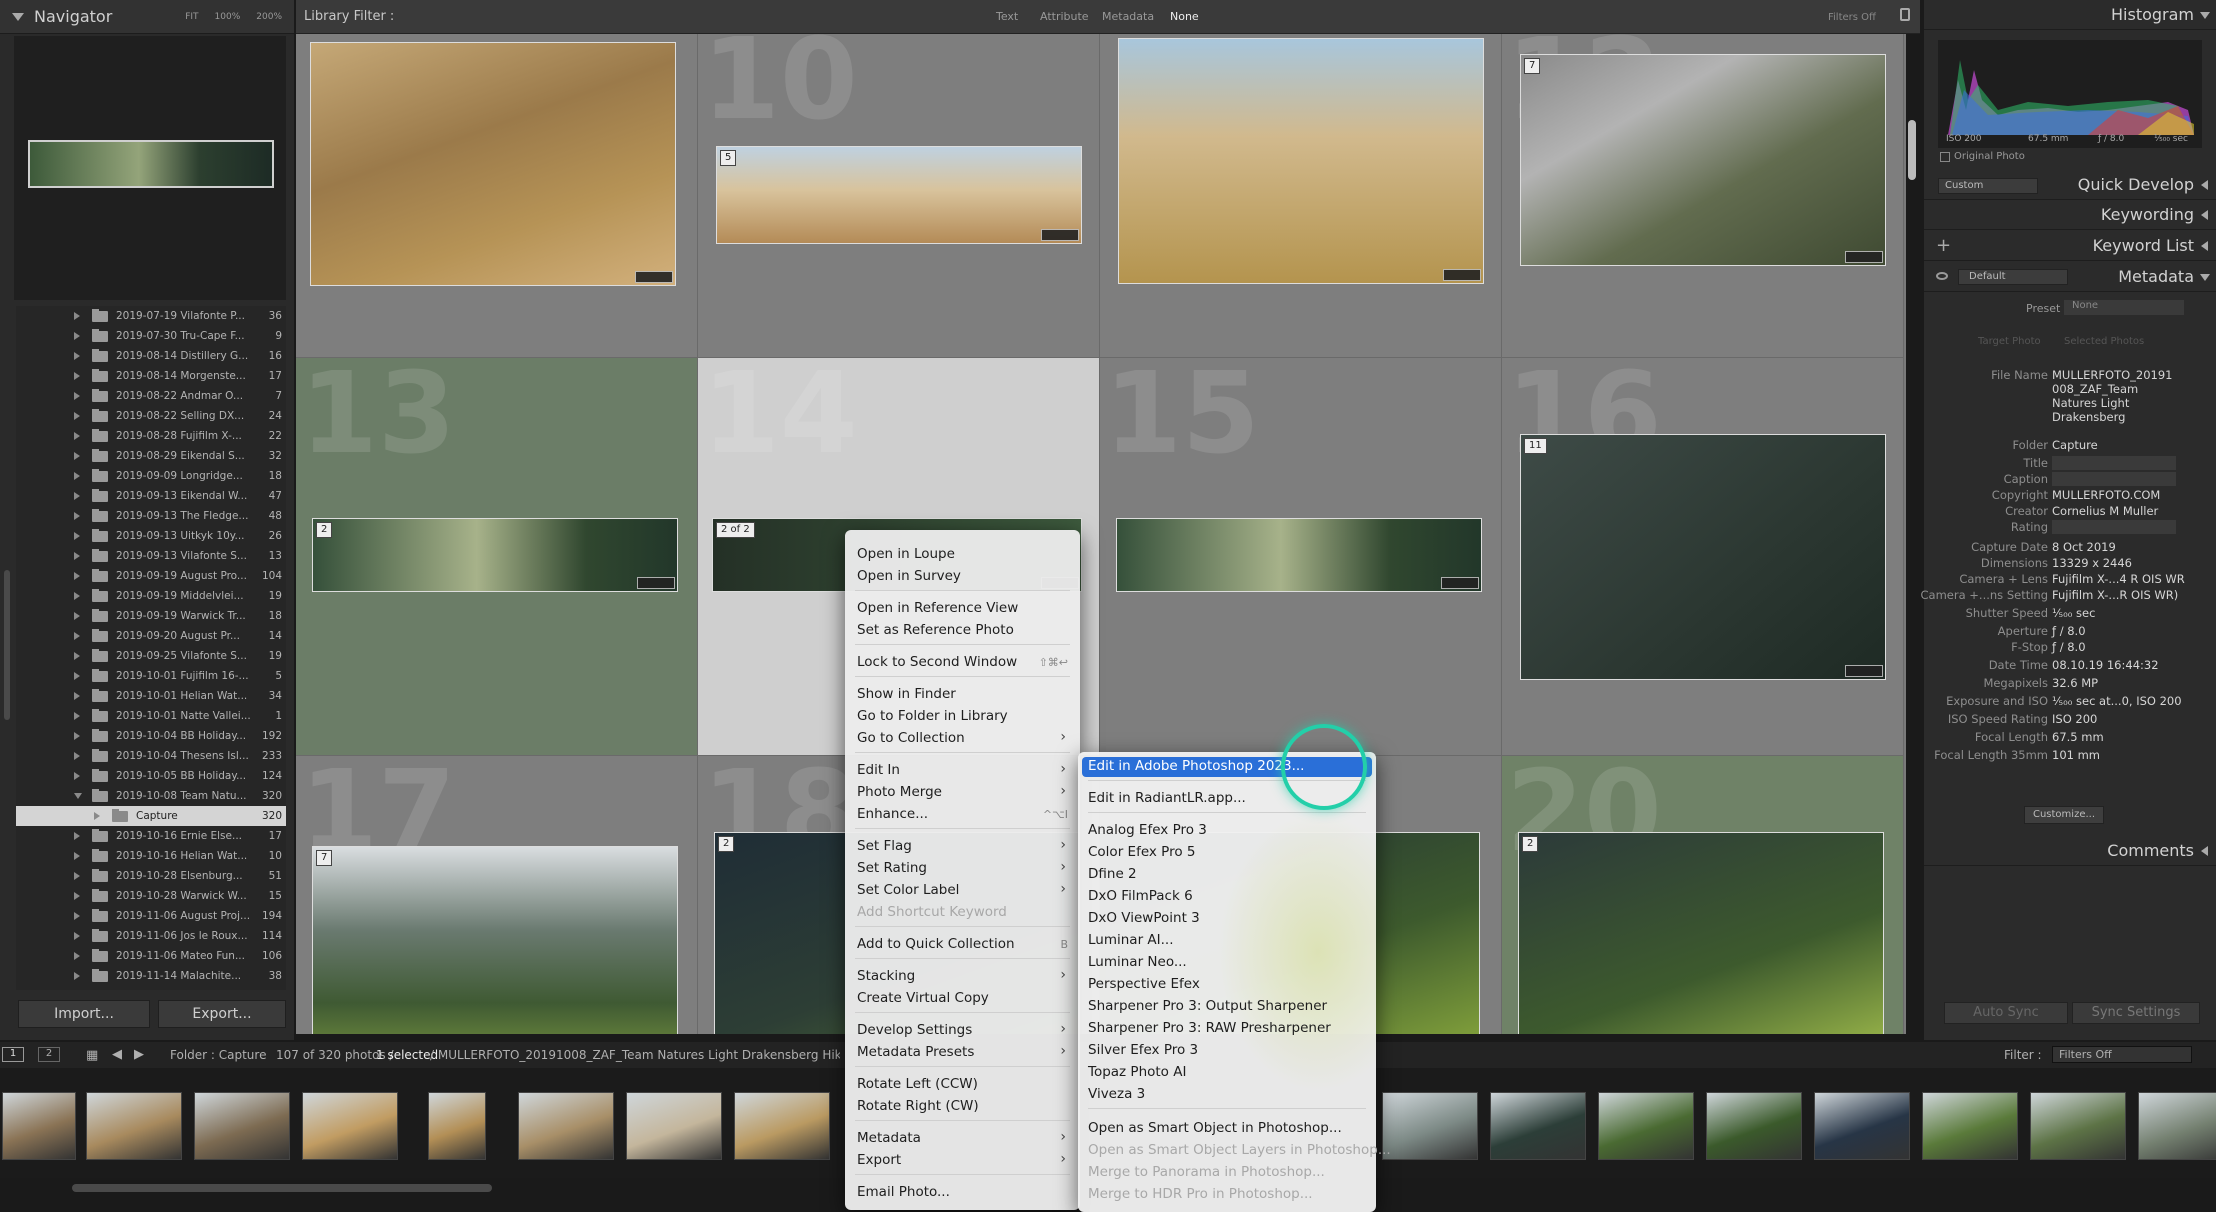  What do you see at coordinates (1064, 16) in the screenshot?
I see `filter-tab-attribute: Attribute` at bounding box center [1064, 16].